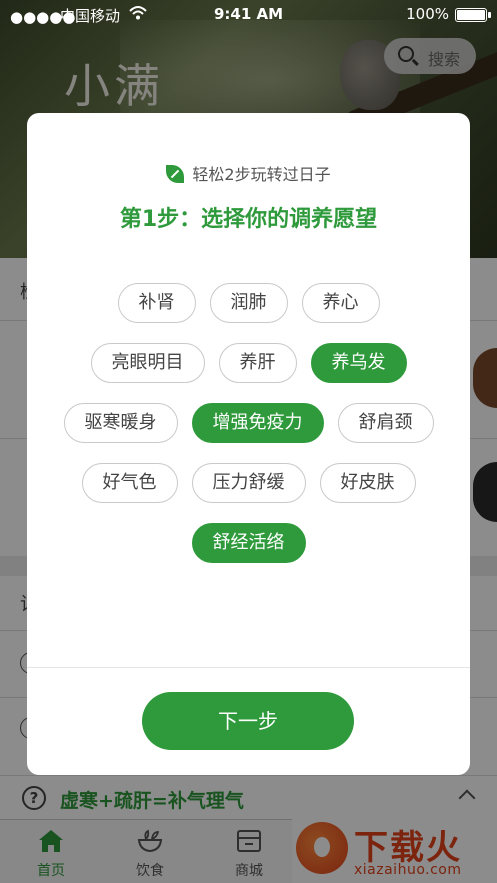 The image size is (497, 883). I want to click on watermark: 下载火 xiazaihuo.com, so click(394, 850).